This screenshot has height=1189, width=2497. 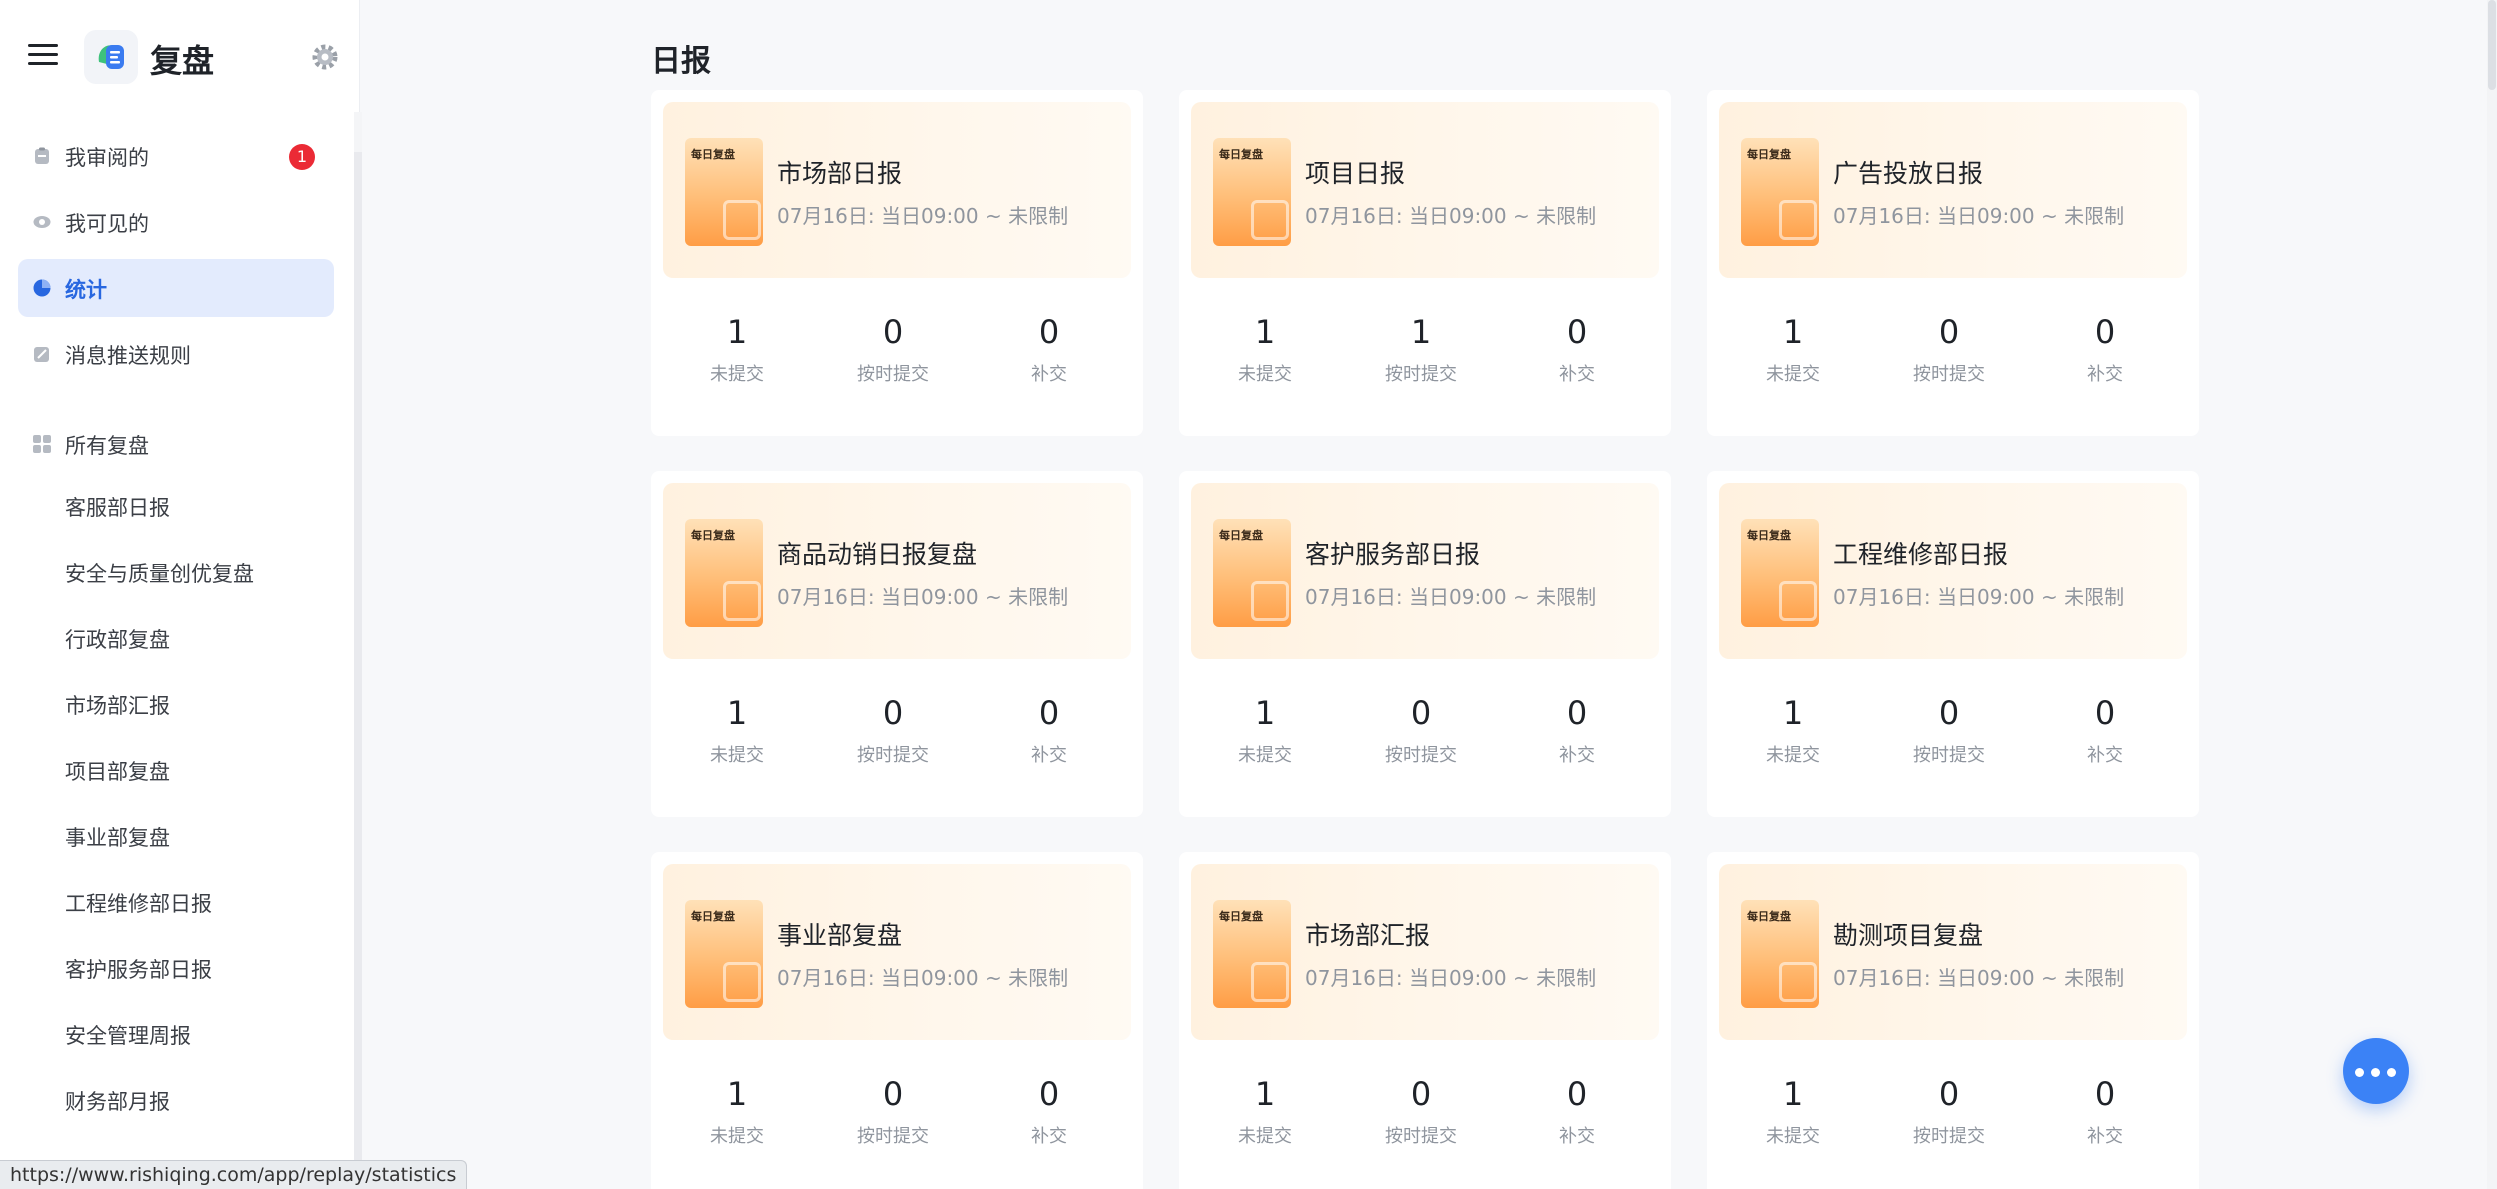 I want to click on nav-item-statistics: 统计, so click(x=176, y=288).